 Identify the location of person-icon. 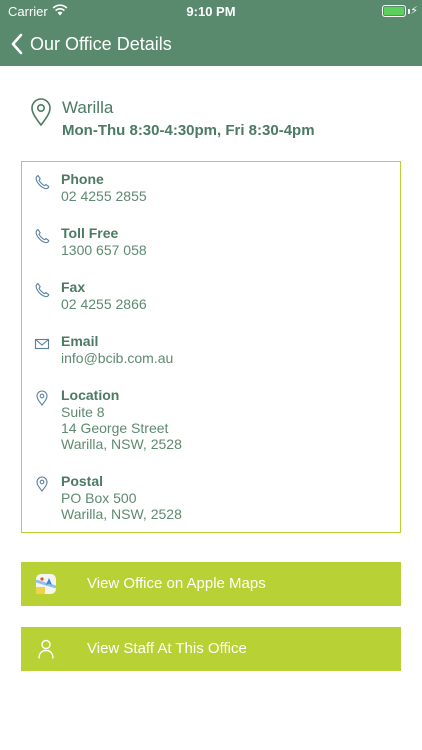
(46, 649).